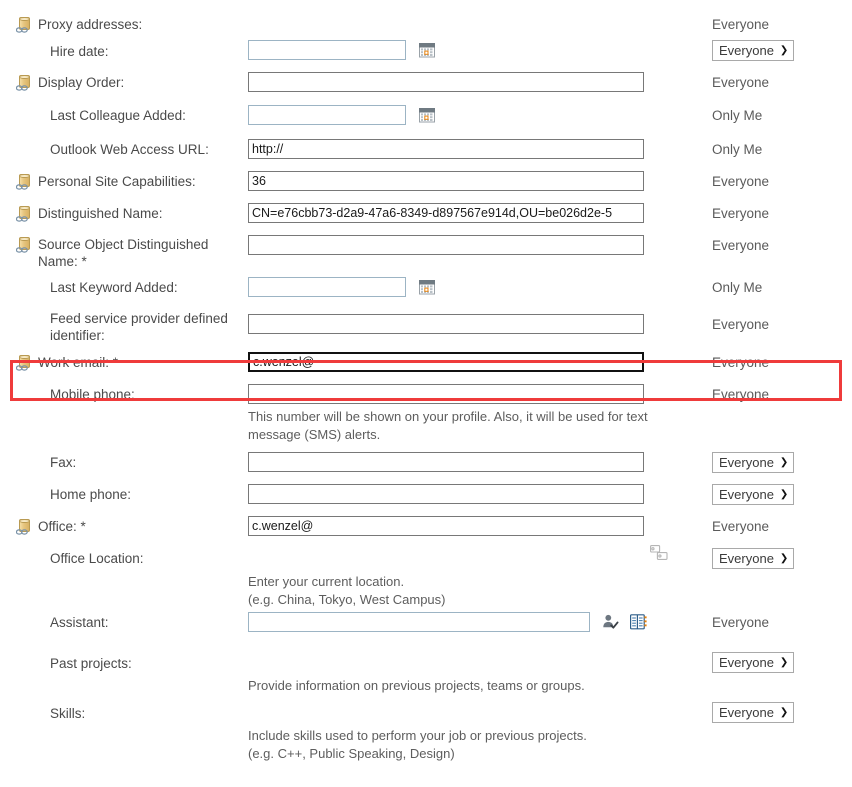 This screenshot has height=787, width=852. I want to click on field-cell-hire-date, so click(464, 48).